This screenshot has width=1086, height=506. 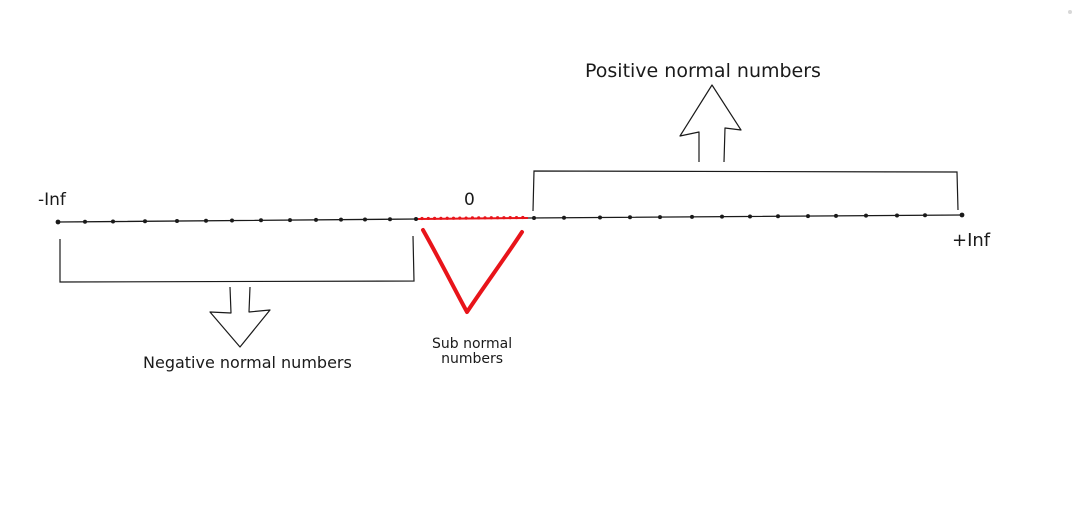 What do you see at coordinates (240, 317) in the screenshot?
I see `down-arrow-icon` at bounding box center [240, 317].